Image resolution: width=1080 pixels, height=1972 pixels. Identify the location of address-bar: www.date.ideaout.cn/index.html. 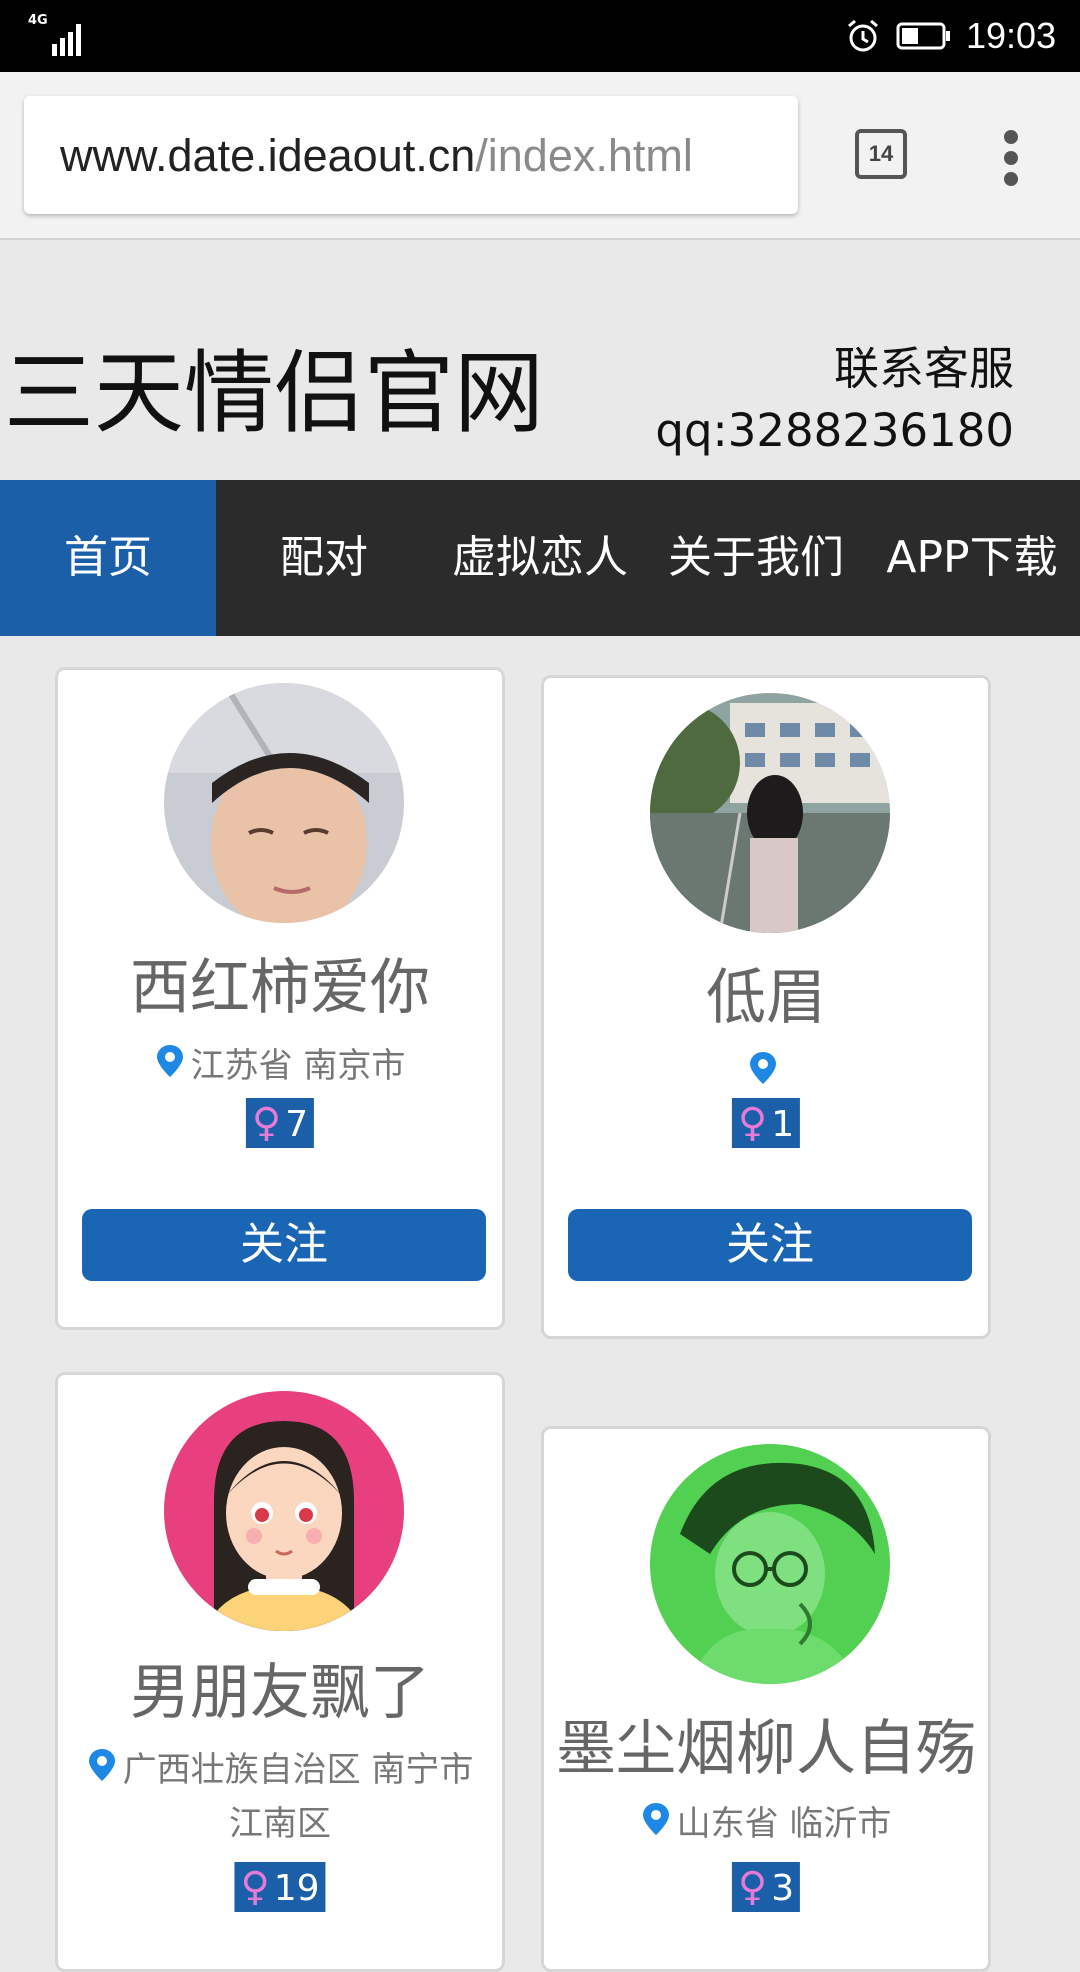
(411, 155).